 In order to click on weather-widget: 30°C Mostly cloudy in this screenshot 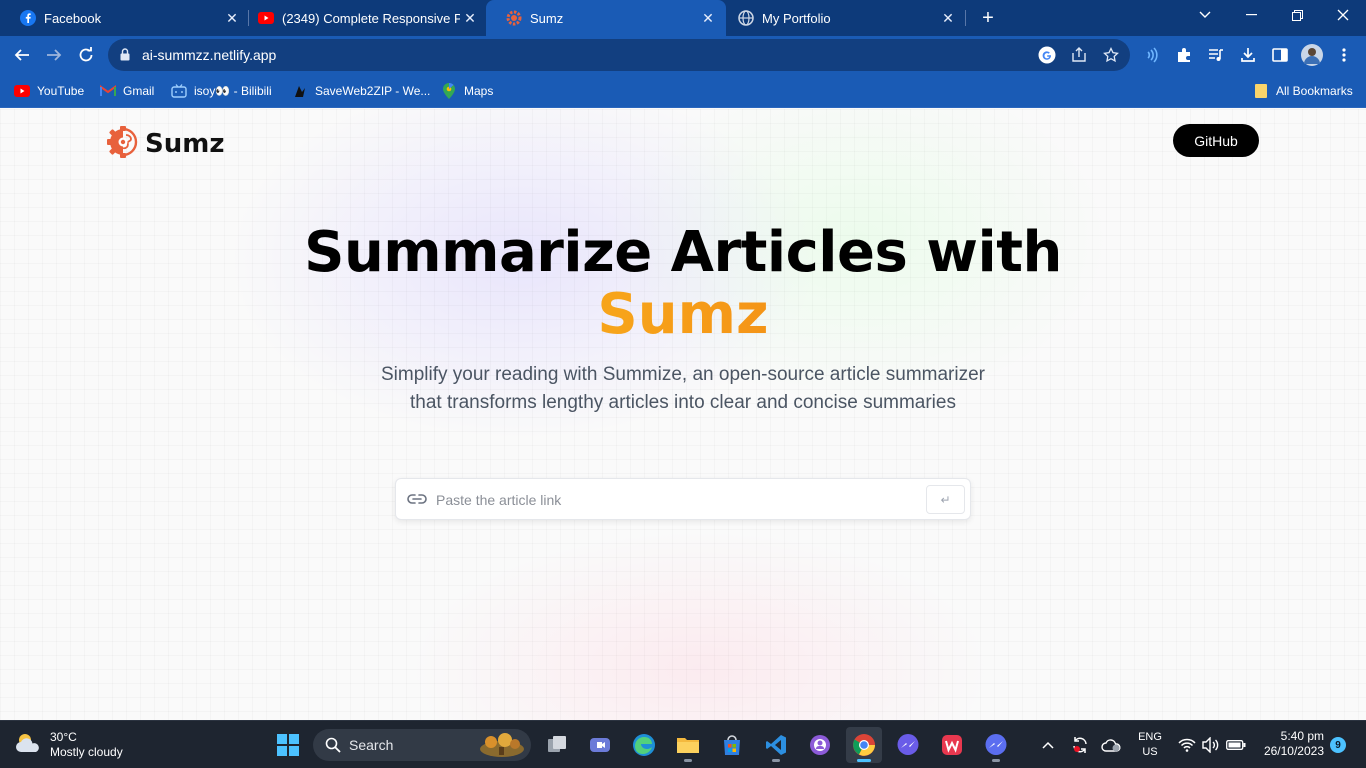, I will do `click(68, 745)`.